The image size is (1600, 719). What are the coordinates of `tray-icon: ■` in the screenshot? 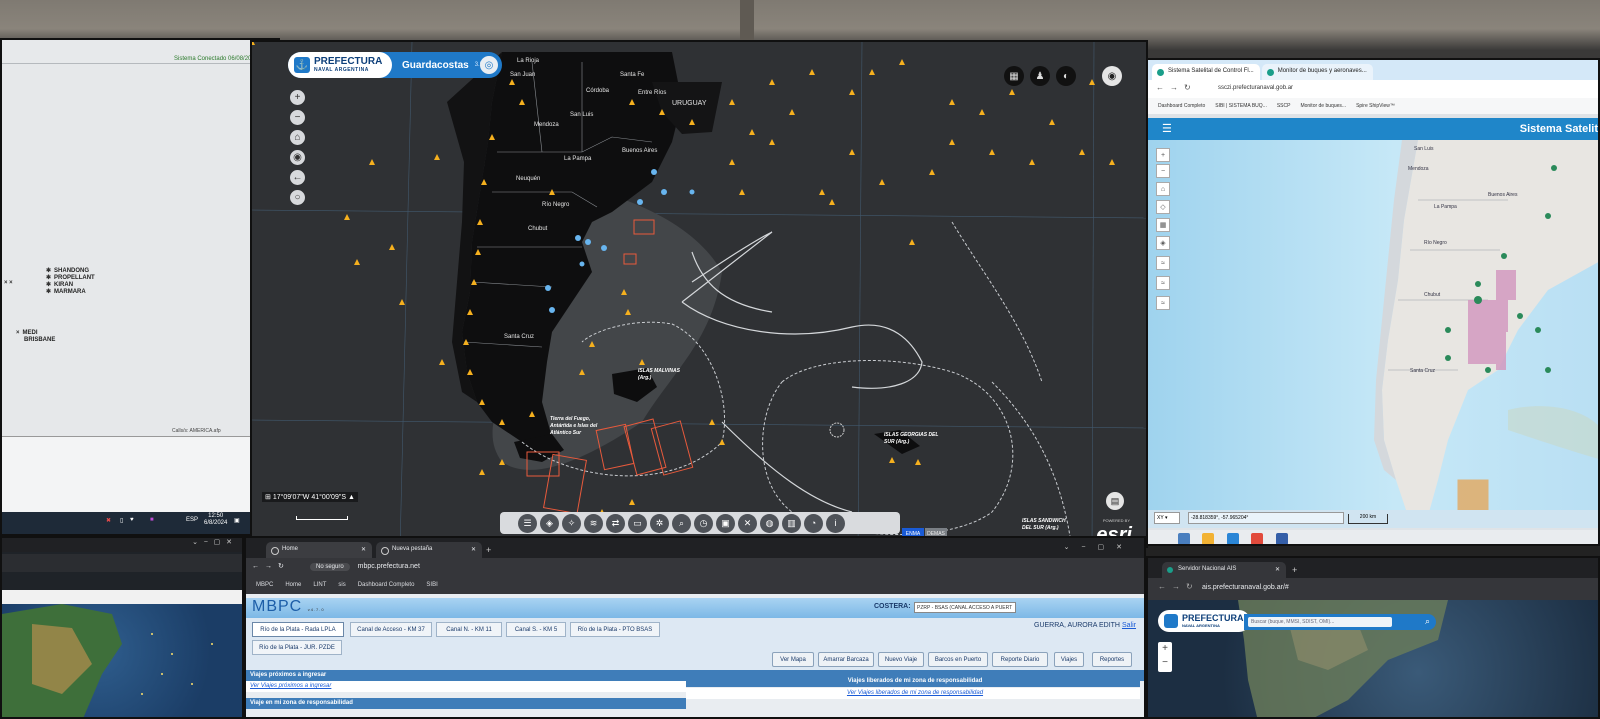 It's located at (152, 520).